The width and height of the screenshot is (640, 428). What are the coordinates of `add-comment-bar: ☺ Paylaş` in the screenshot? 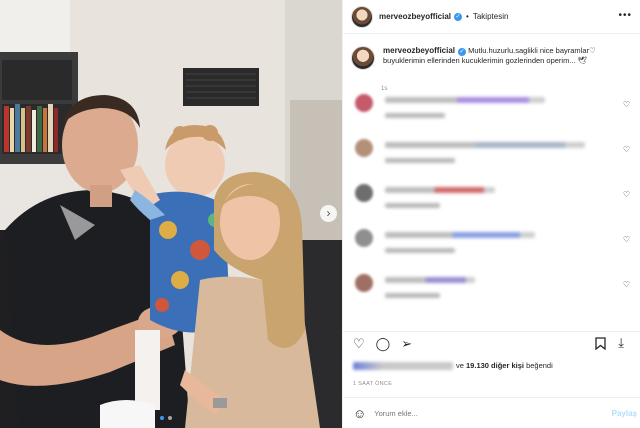 It's located at (491, 412).